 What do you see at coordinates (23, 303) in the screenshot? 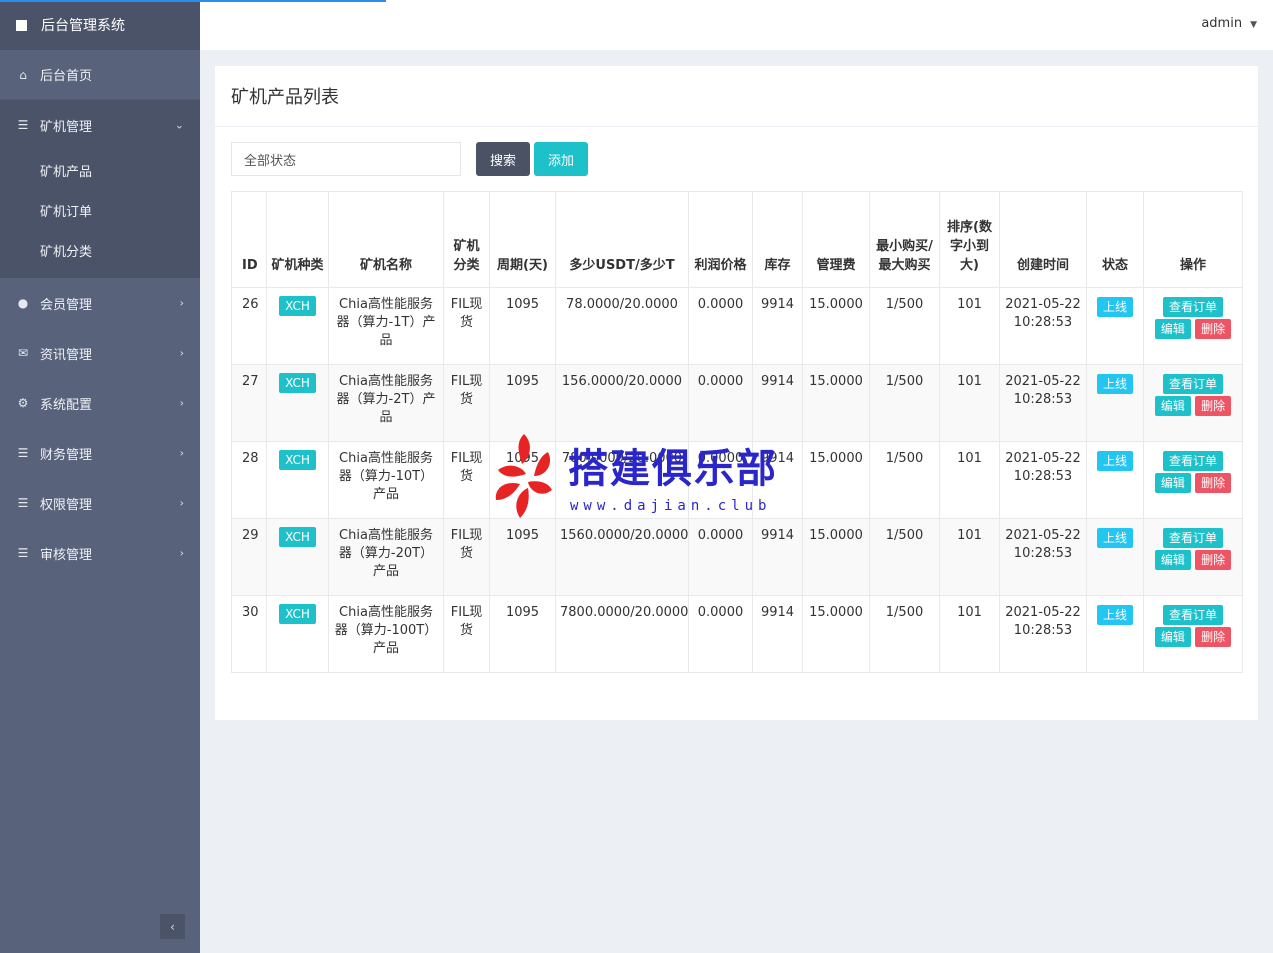
I see `user-icon: ●` at bounding box center [23, 303].